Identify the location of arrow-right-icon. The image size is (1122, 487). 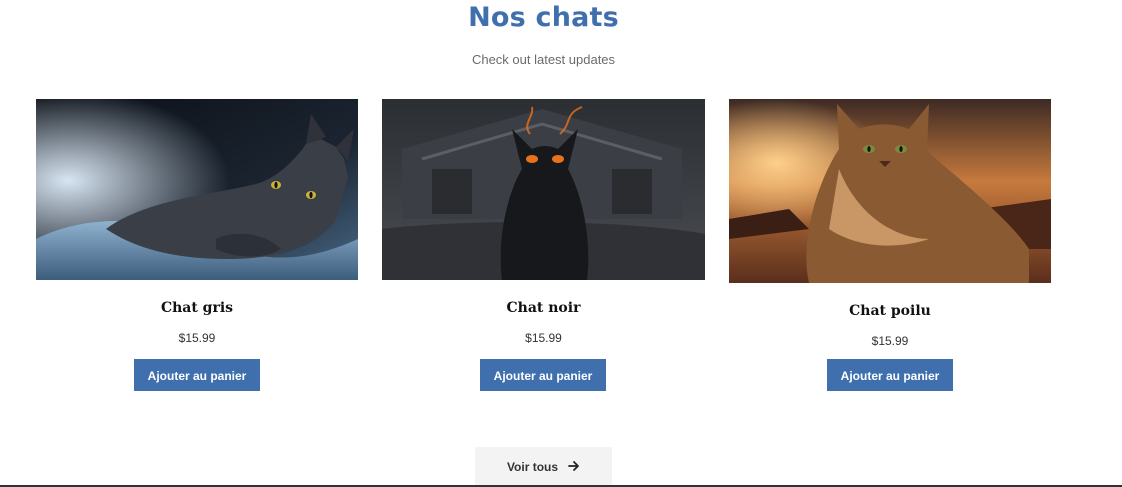
(574, 467).